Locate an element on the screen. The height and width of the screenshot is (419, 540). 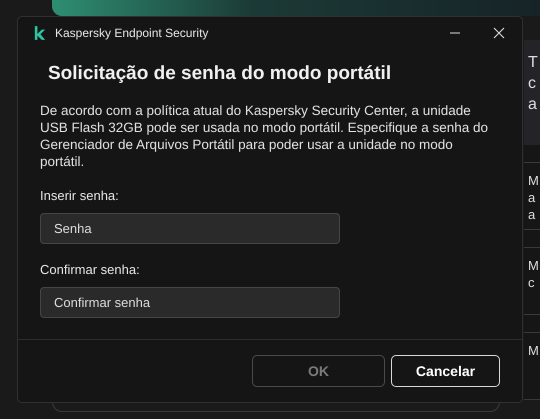
cancel-button: Cancelar is located at coordinates (445, 371).